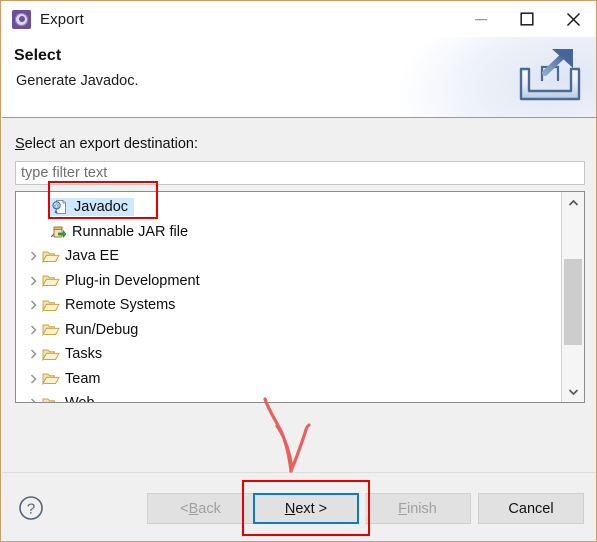 This screenshot has height=542, width=597. What do you see at coordinates (288, 281) in the screenshot?
I see `tree-item-plug-in-development: Plug-in Development` at bounding box center [288, 281].